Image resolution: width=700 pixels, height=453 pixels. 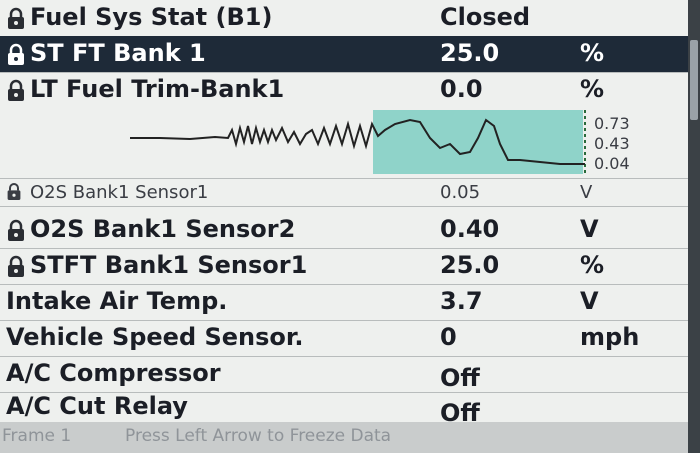 What do you see at coordinates (612, 163) in the screenshot?
I see `graph-scale-min: 0.04` at bounding box center [612, 163].